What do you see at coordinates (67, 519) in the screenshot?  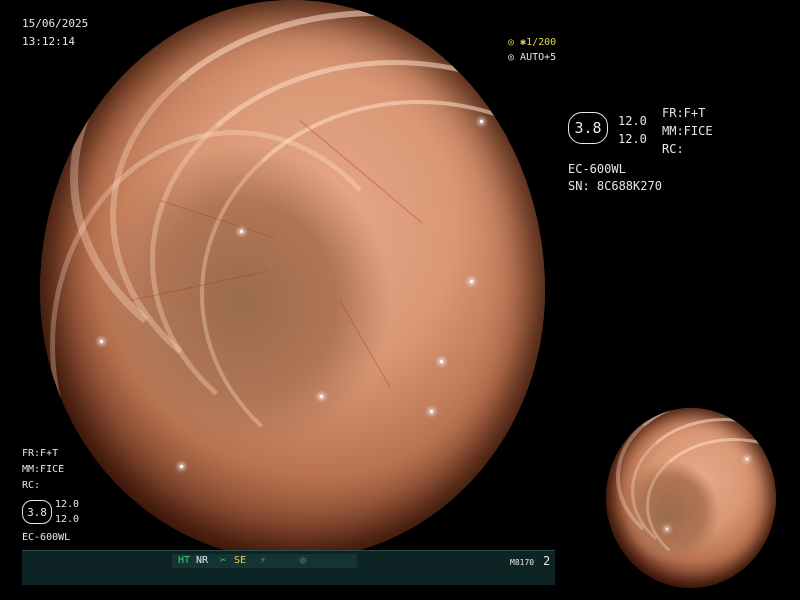 I see `bl-value-bottom: 12.0` at bounding box center [67, 519].